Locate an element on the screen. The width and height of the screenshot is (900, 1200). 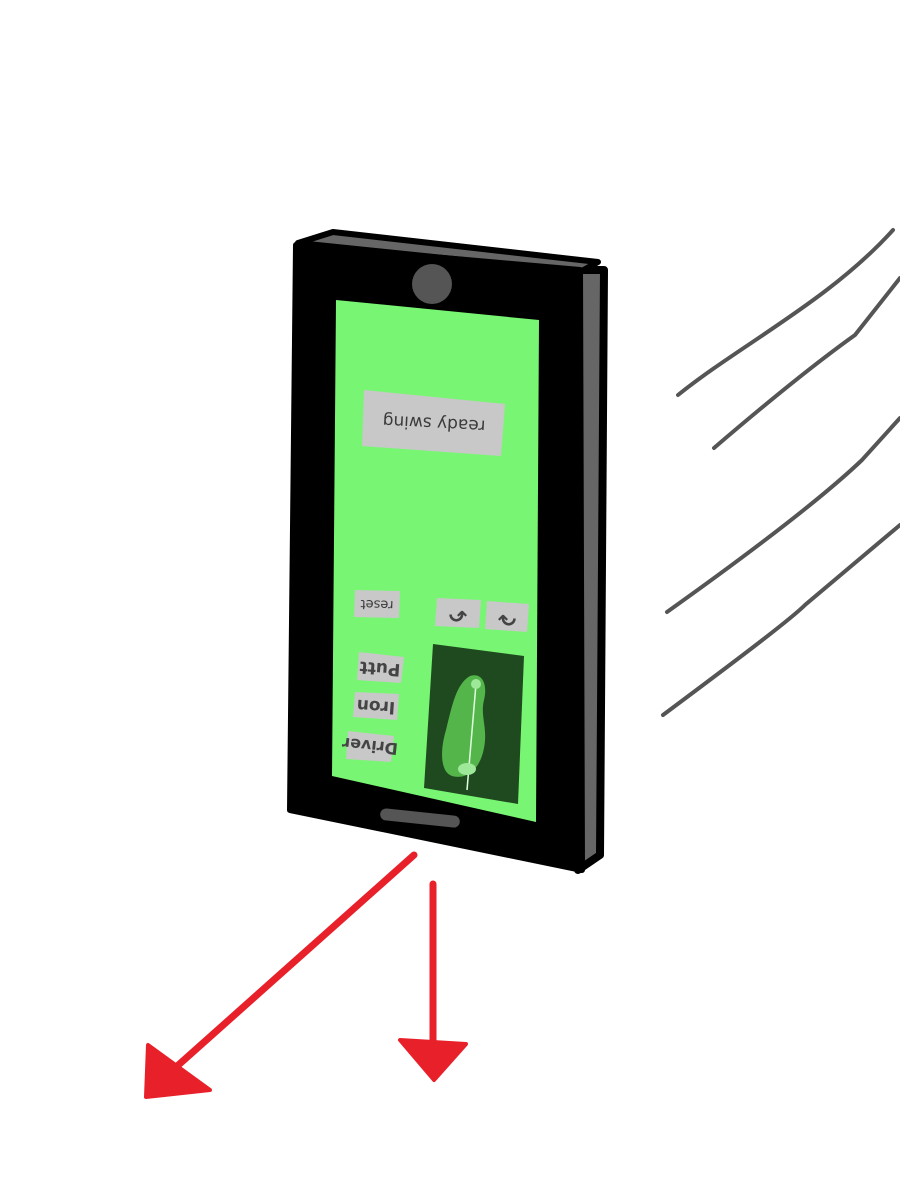
course-map is located at coordinates (474, 724).